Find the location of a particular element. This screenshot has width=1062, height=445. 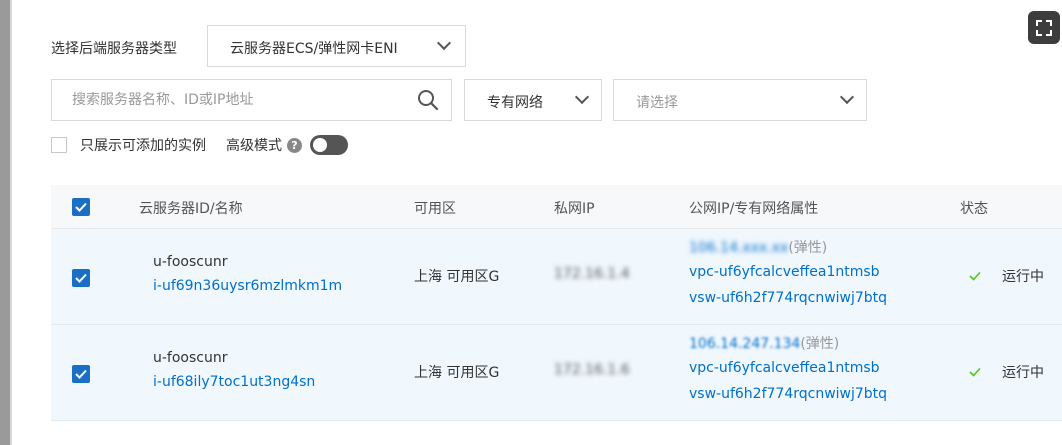

select-all-checkbox is located at coordinates (81, 207).